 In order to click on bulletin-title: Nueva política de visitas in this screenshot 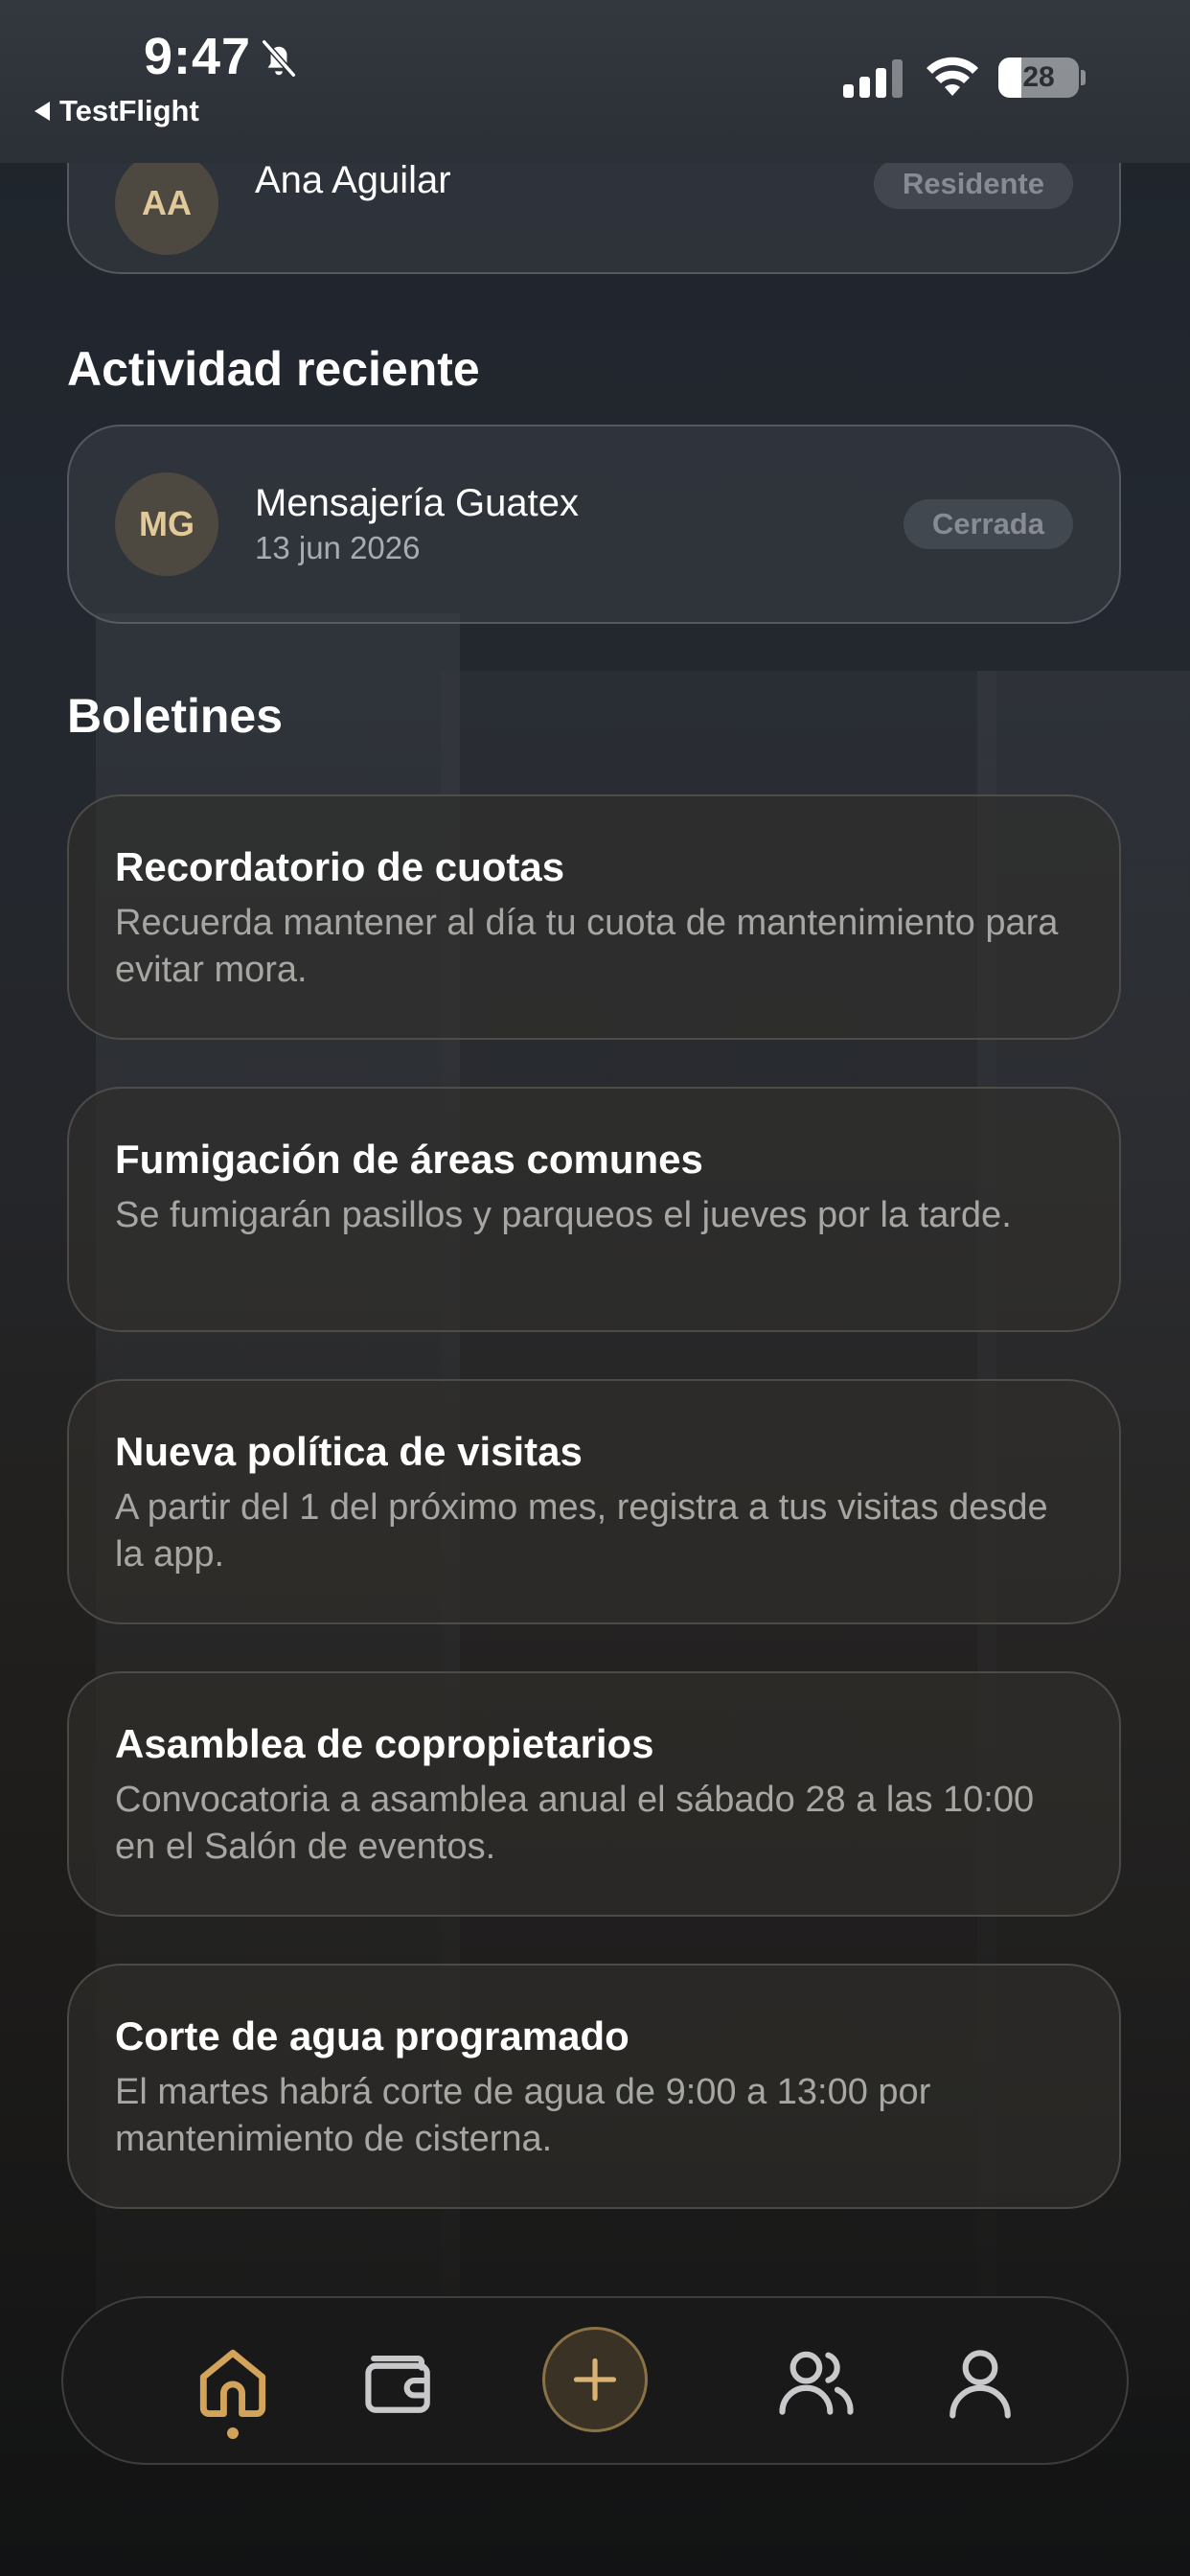, I will do `click(349, 1451)`.